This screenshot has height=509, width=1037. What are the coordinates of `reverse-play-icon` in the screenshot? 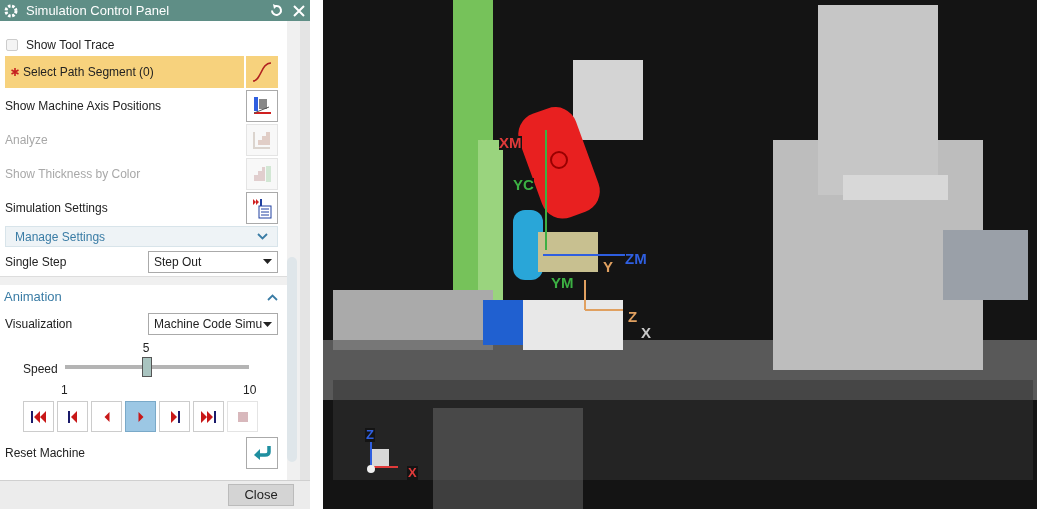 It's located at (106, 416).